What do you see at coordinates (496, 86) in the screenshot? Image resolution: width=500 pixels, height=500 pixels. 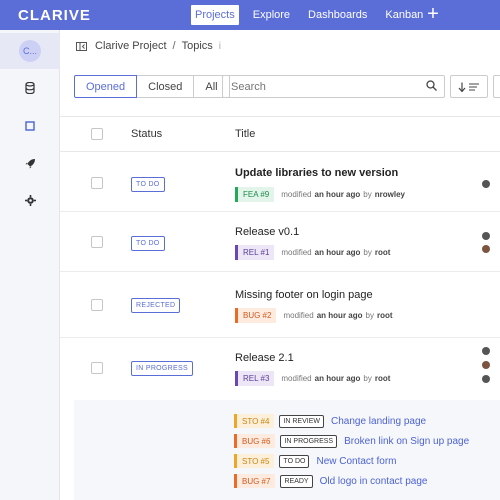 I see `more-options-button` at bounding box center [496, 86].